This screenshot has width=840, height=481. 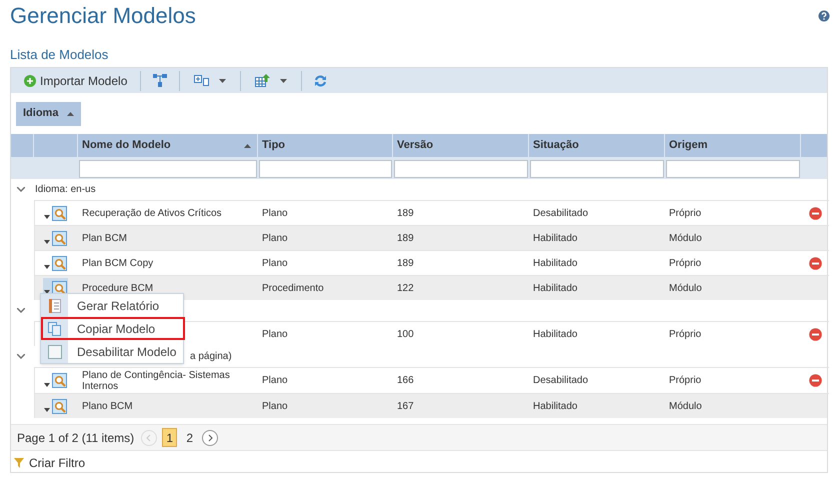 I want to click on page-button: 1, so click(x=170, y=437).